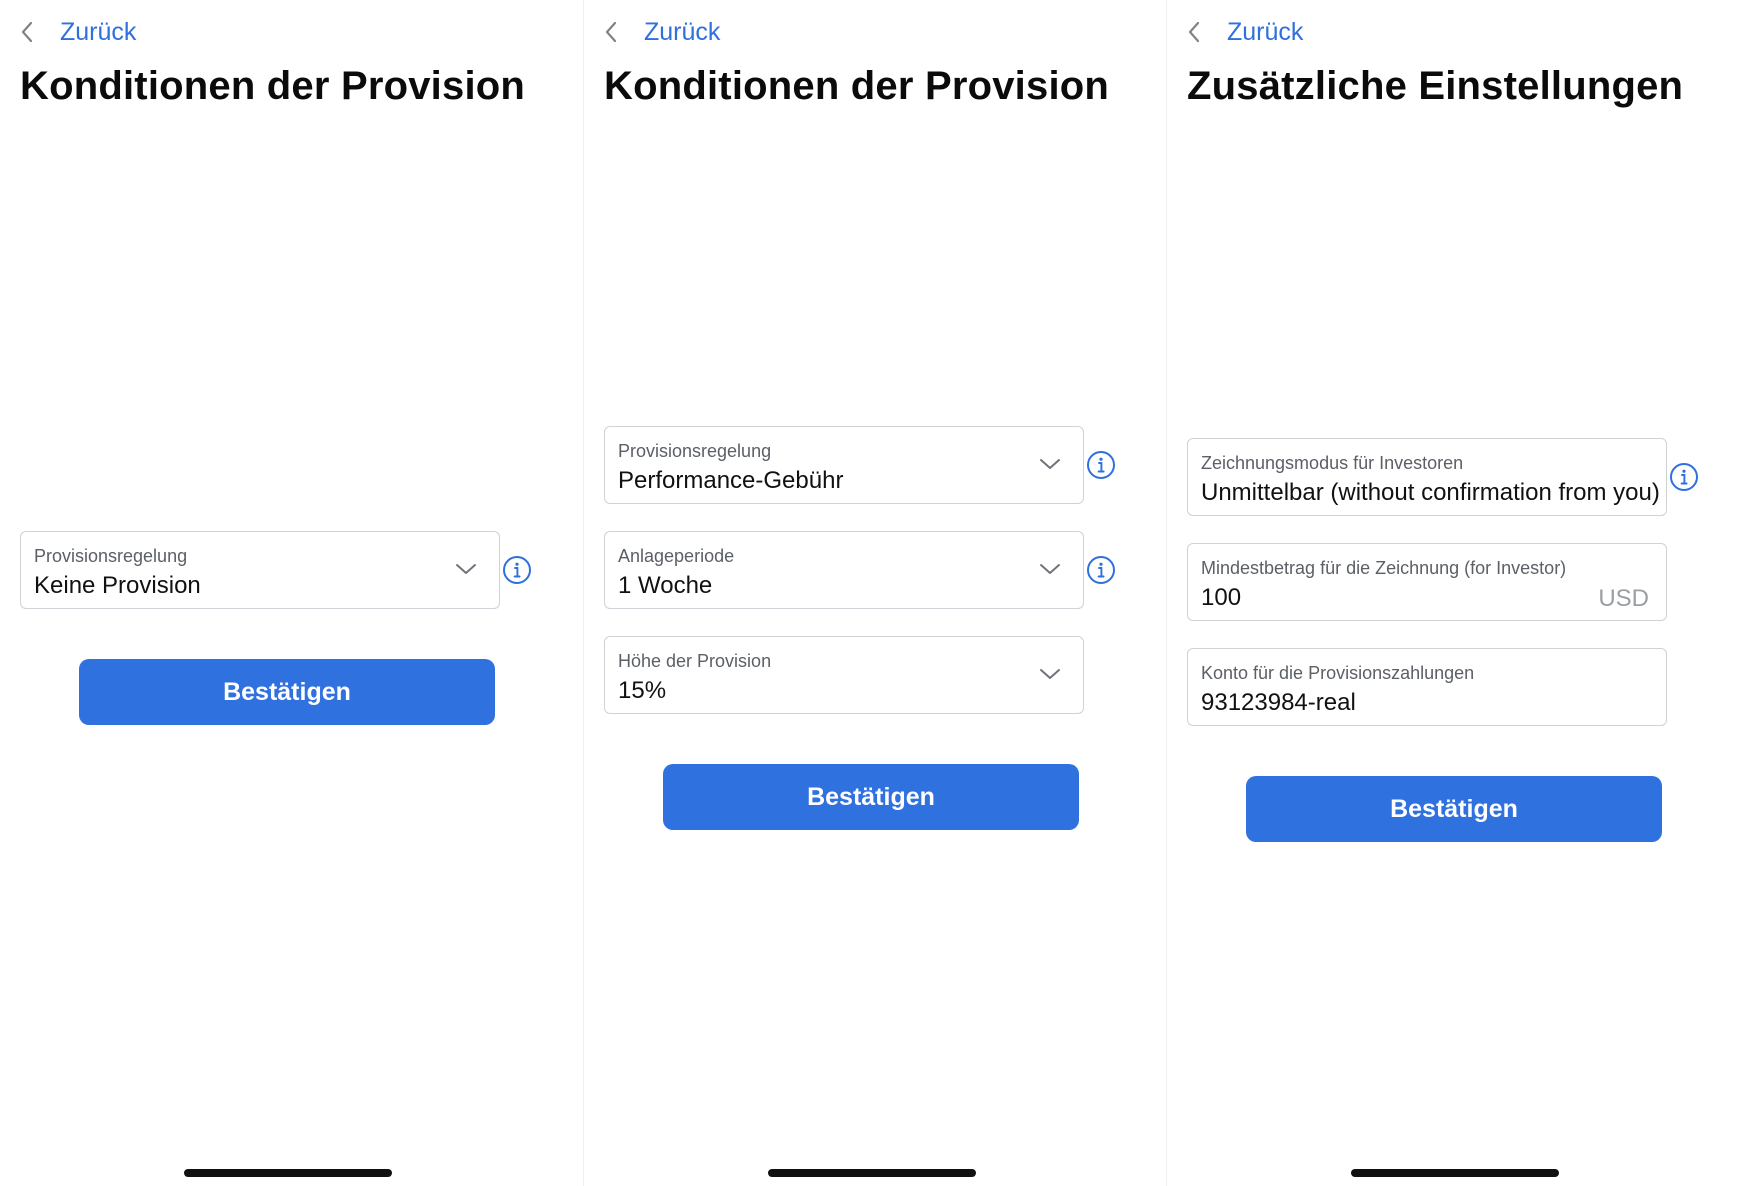 This screenshot has width=1748, height=1186. What do you see at coordinates (1332, 463) in the screenshot?
I see `field-label: Zeichnungsmodus für Investoren` at bounding box center [1332, 463].